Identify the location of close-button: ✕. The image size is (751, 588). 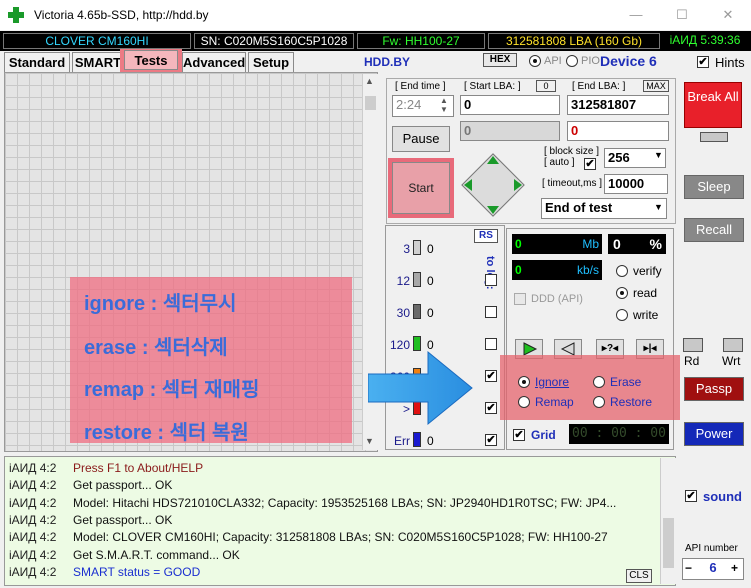
(728, 15).